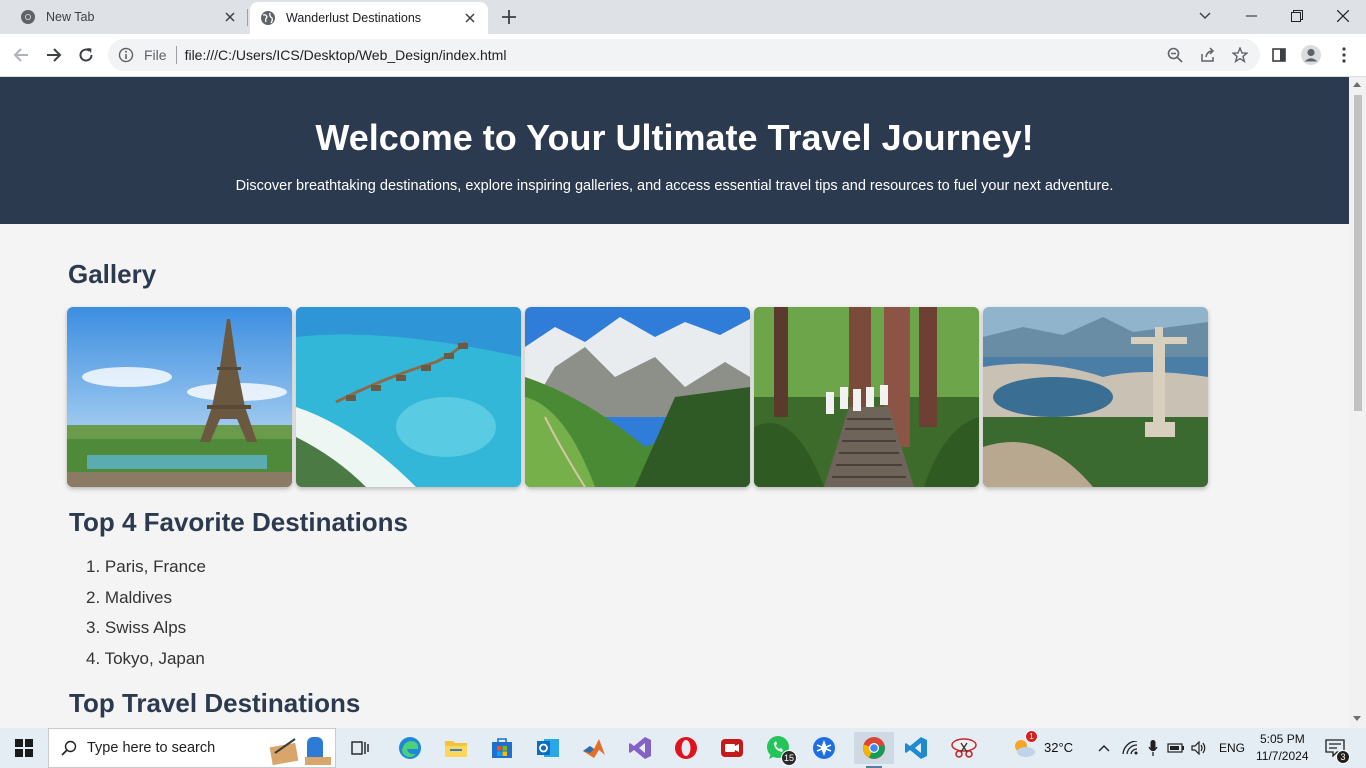 The height and width of the screenshot is (768, 1366). I want to click on microphone-button, so click(1153, 748).